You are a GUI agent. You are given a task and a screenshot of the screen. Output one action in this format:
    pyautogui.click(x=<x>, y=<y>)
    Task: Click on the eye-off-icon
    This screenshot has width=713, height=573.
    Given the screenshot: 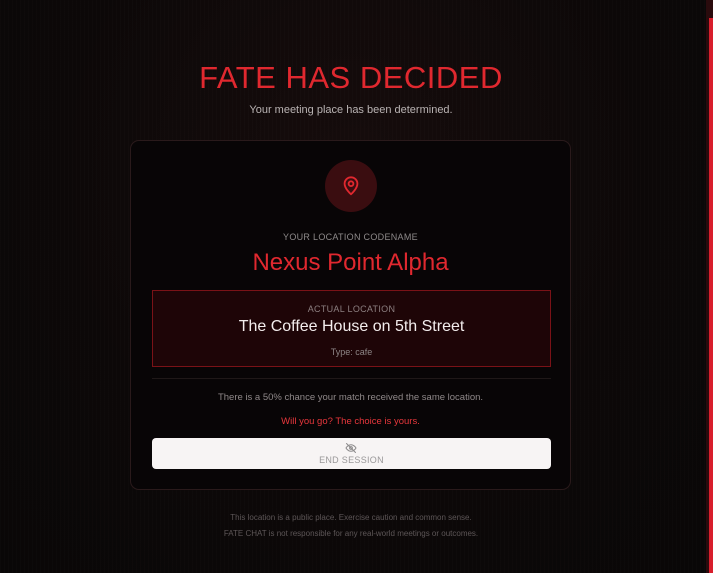 What is the action you would take?
    pyautogui.click(x=351, y=448)
    